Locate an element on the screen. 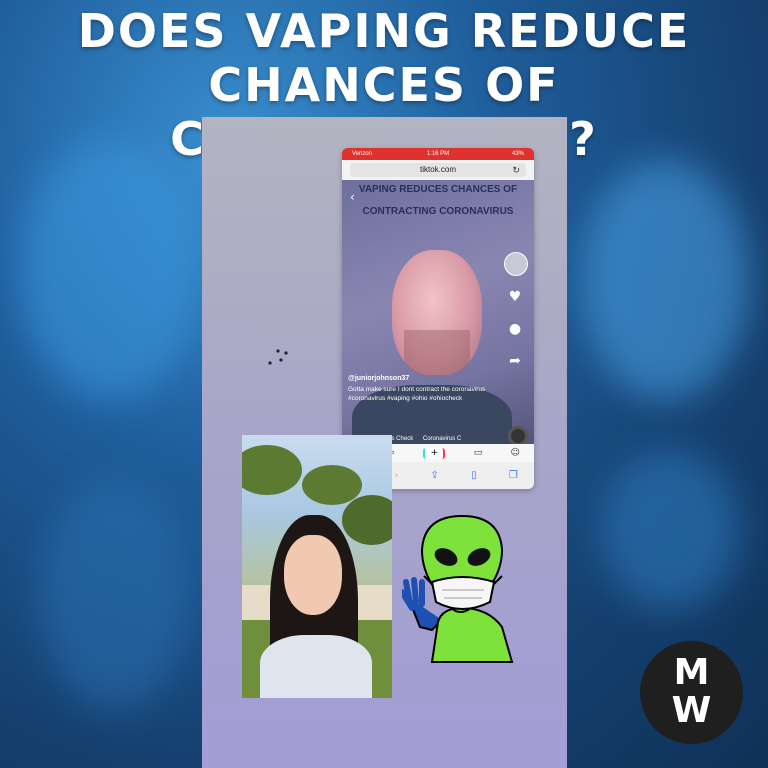  url-field: tiktok.com ↻ is located at coordinates (438, 170).